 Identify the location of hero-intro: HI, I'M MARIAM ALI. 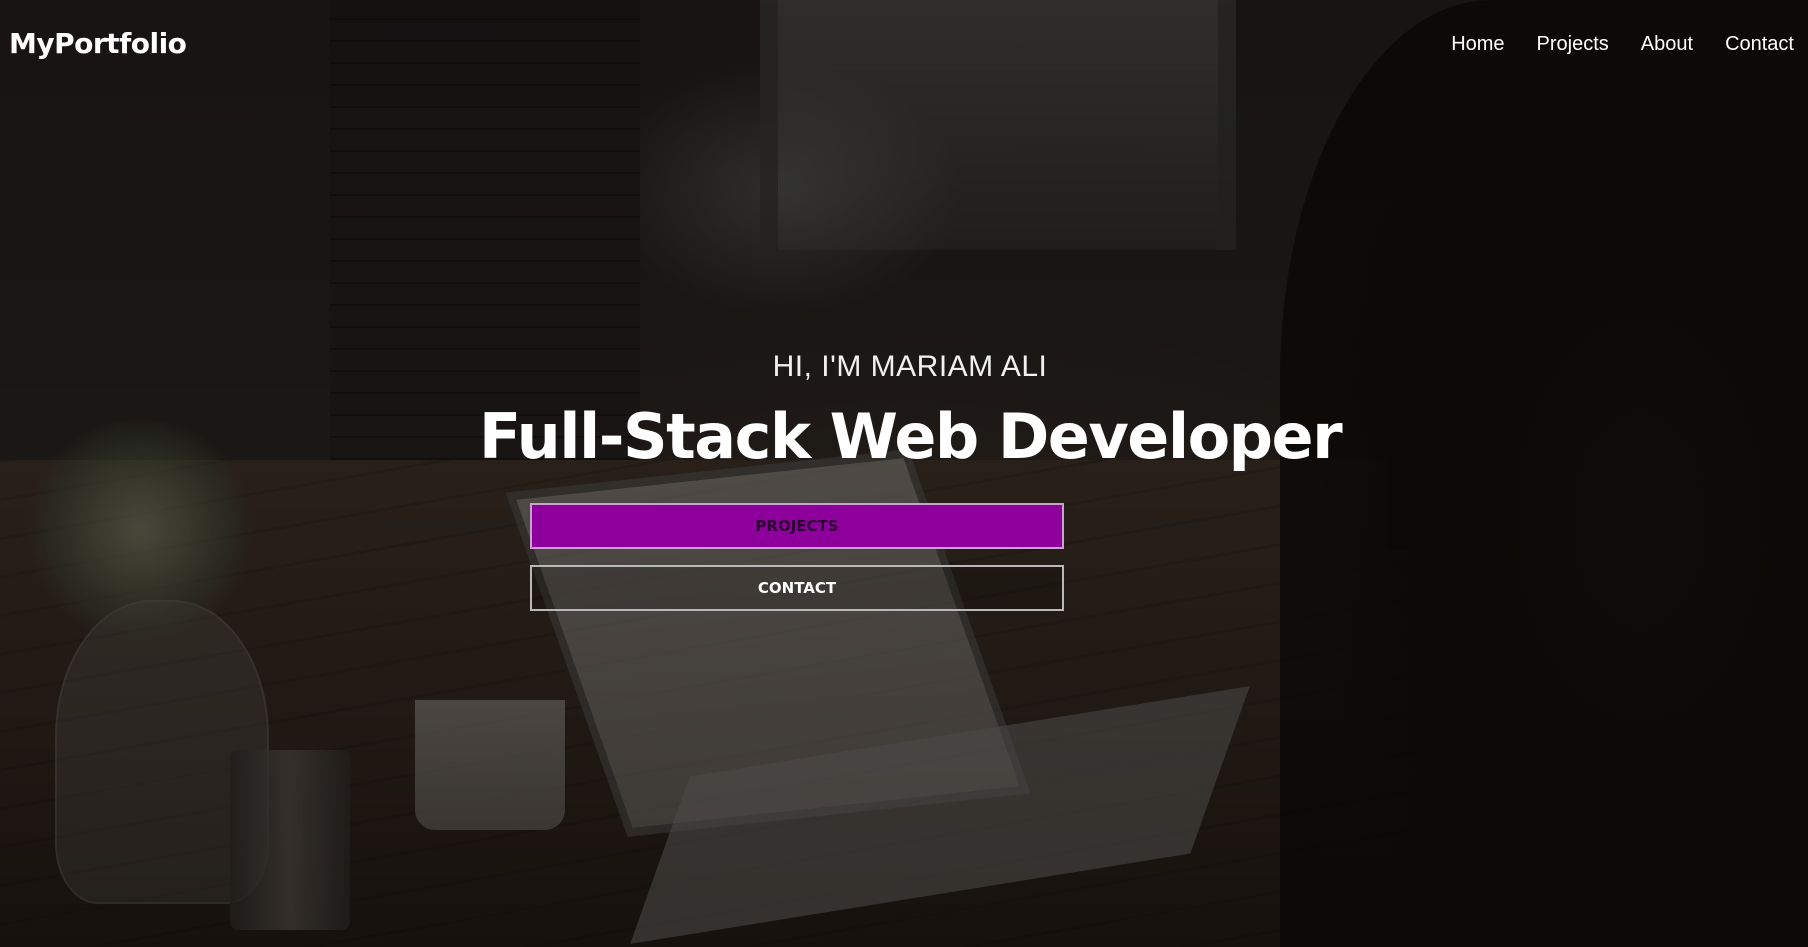
(910, 366).